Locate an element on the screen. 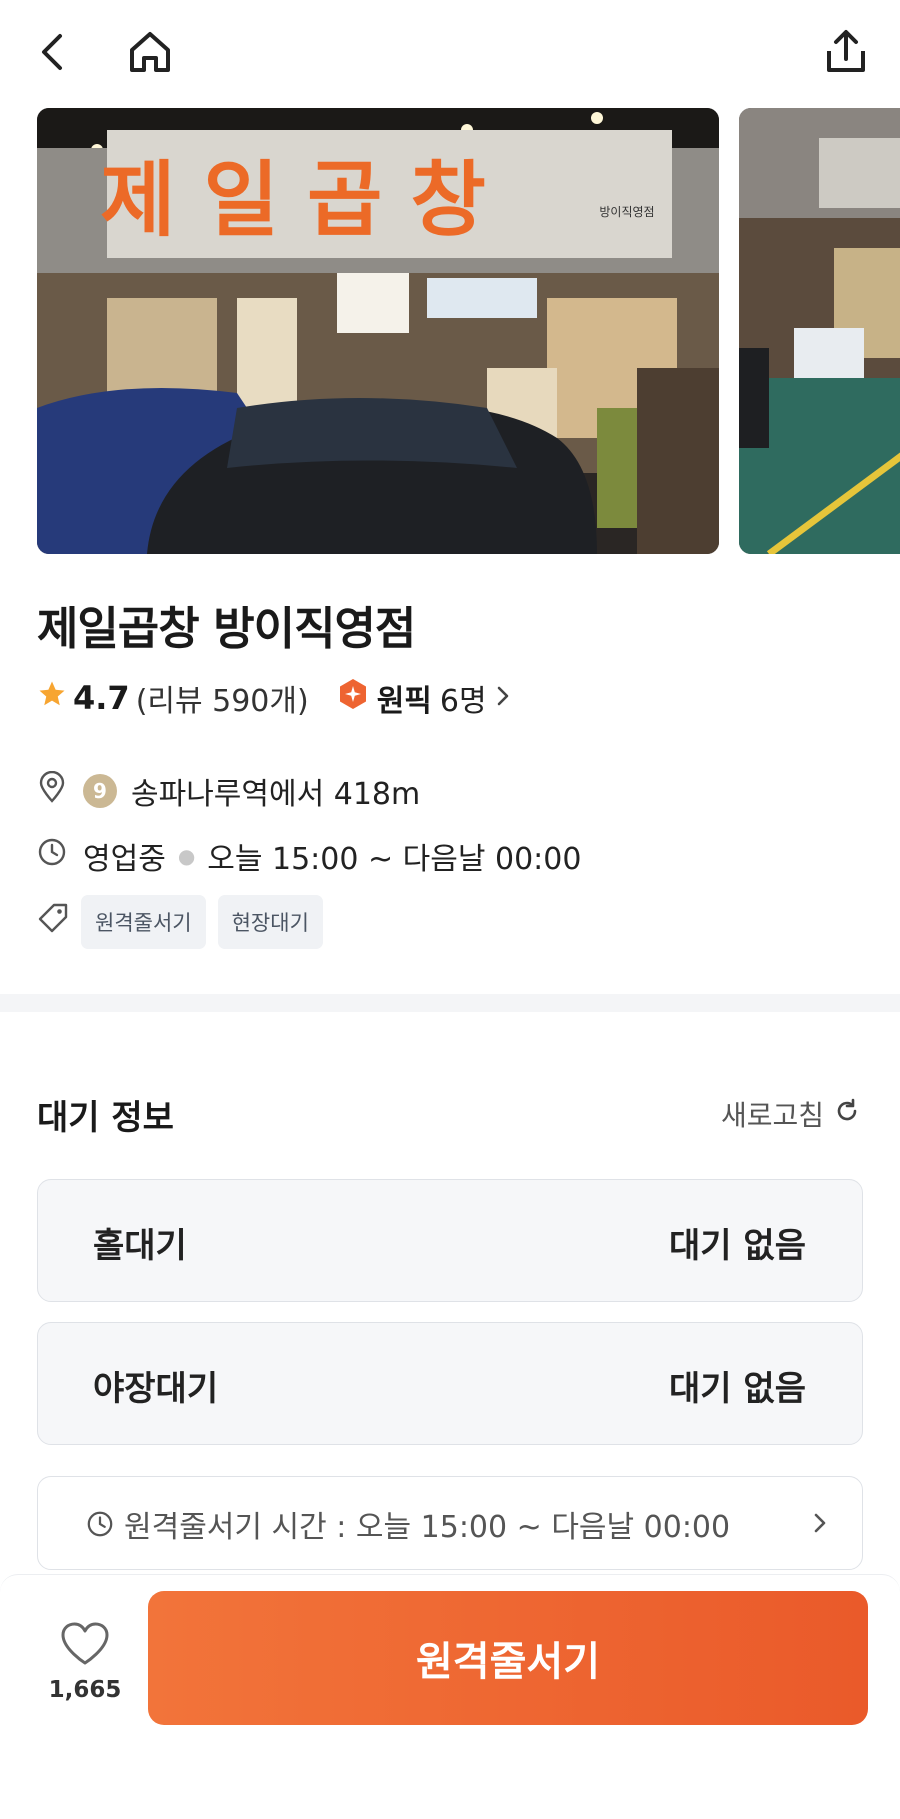  bottom-action-bar: 1,665 원격줄서기 is located at coordinates (450, 1696).